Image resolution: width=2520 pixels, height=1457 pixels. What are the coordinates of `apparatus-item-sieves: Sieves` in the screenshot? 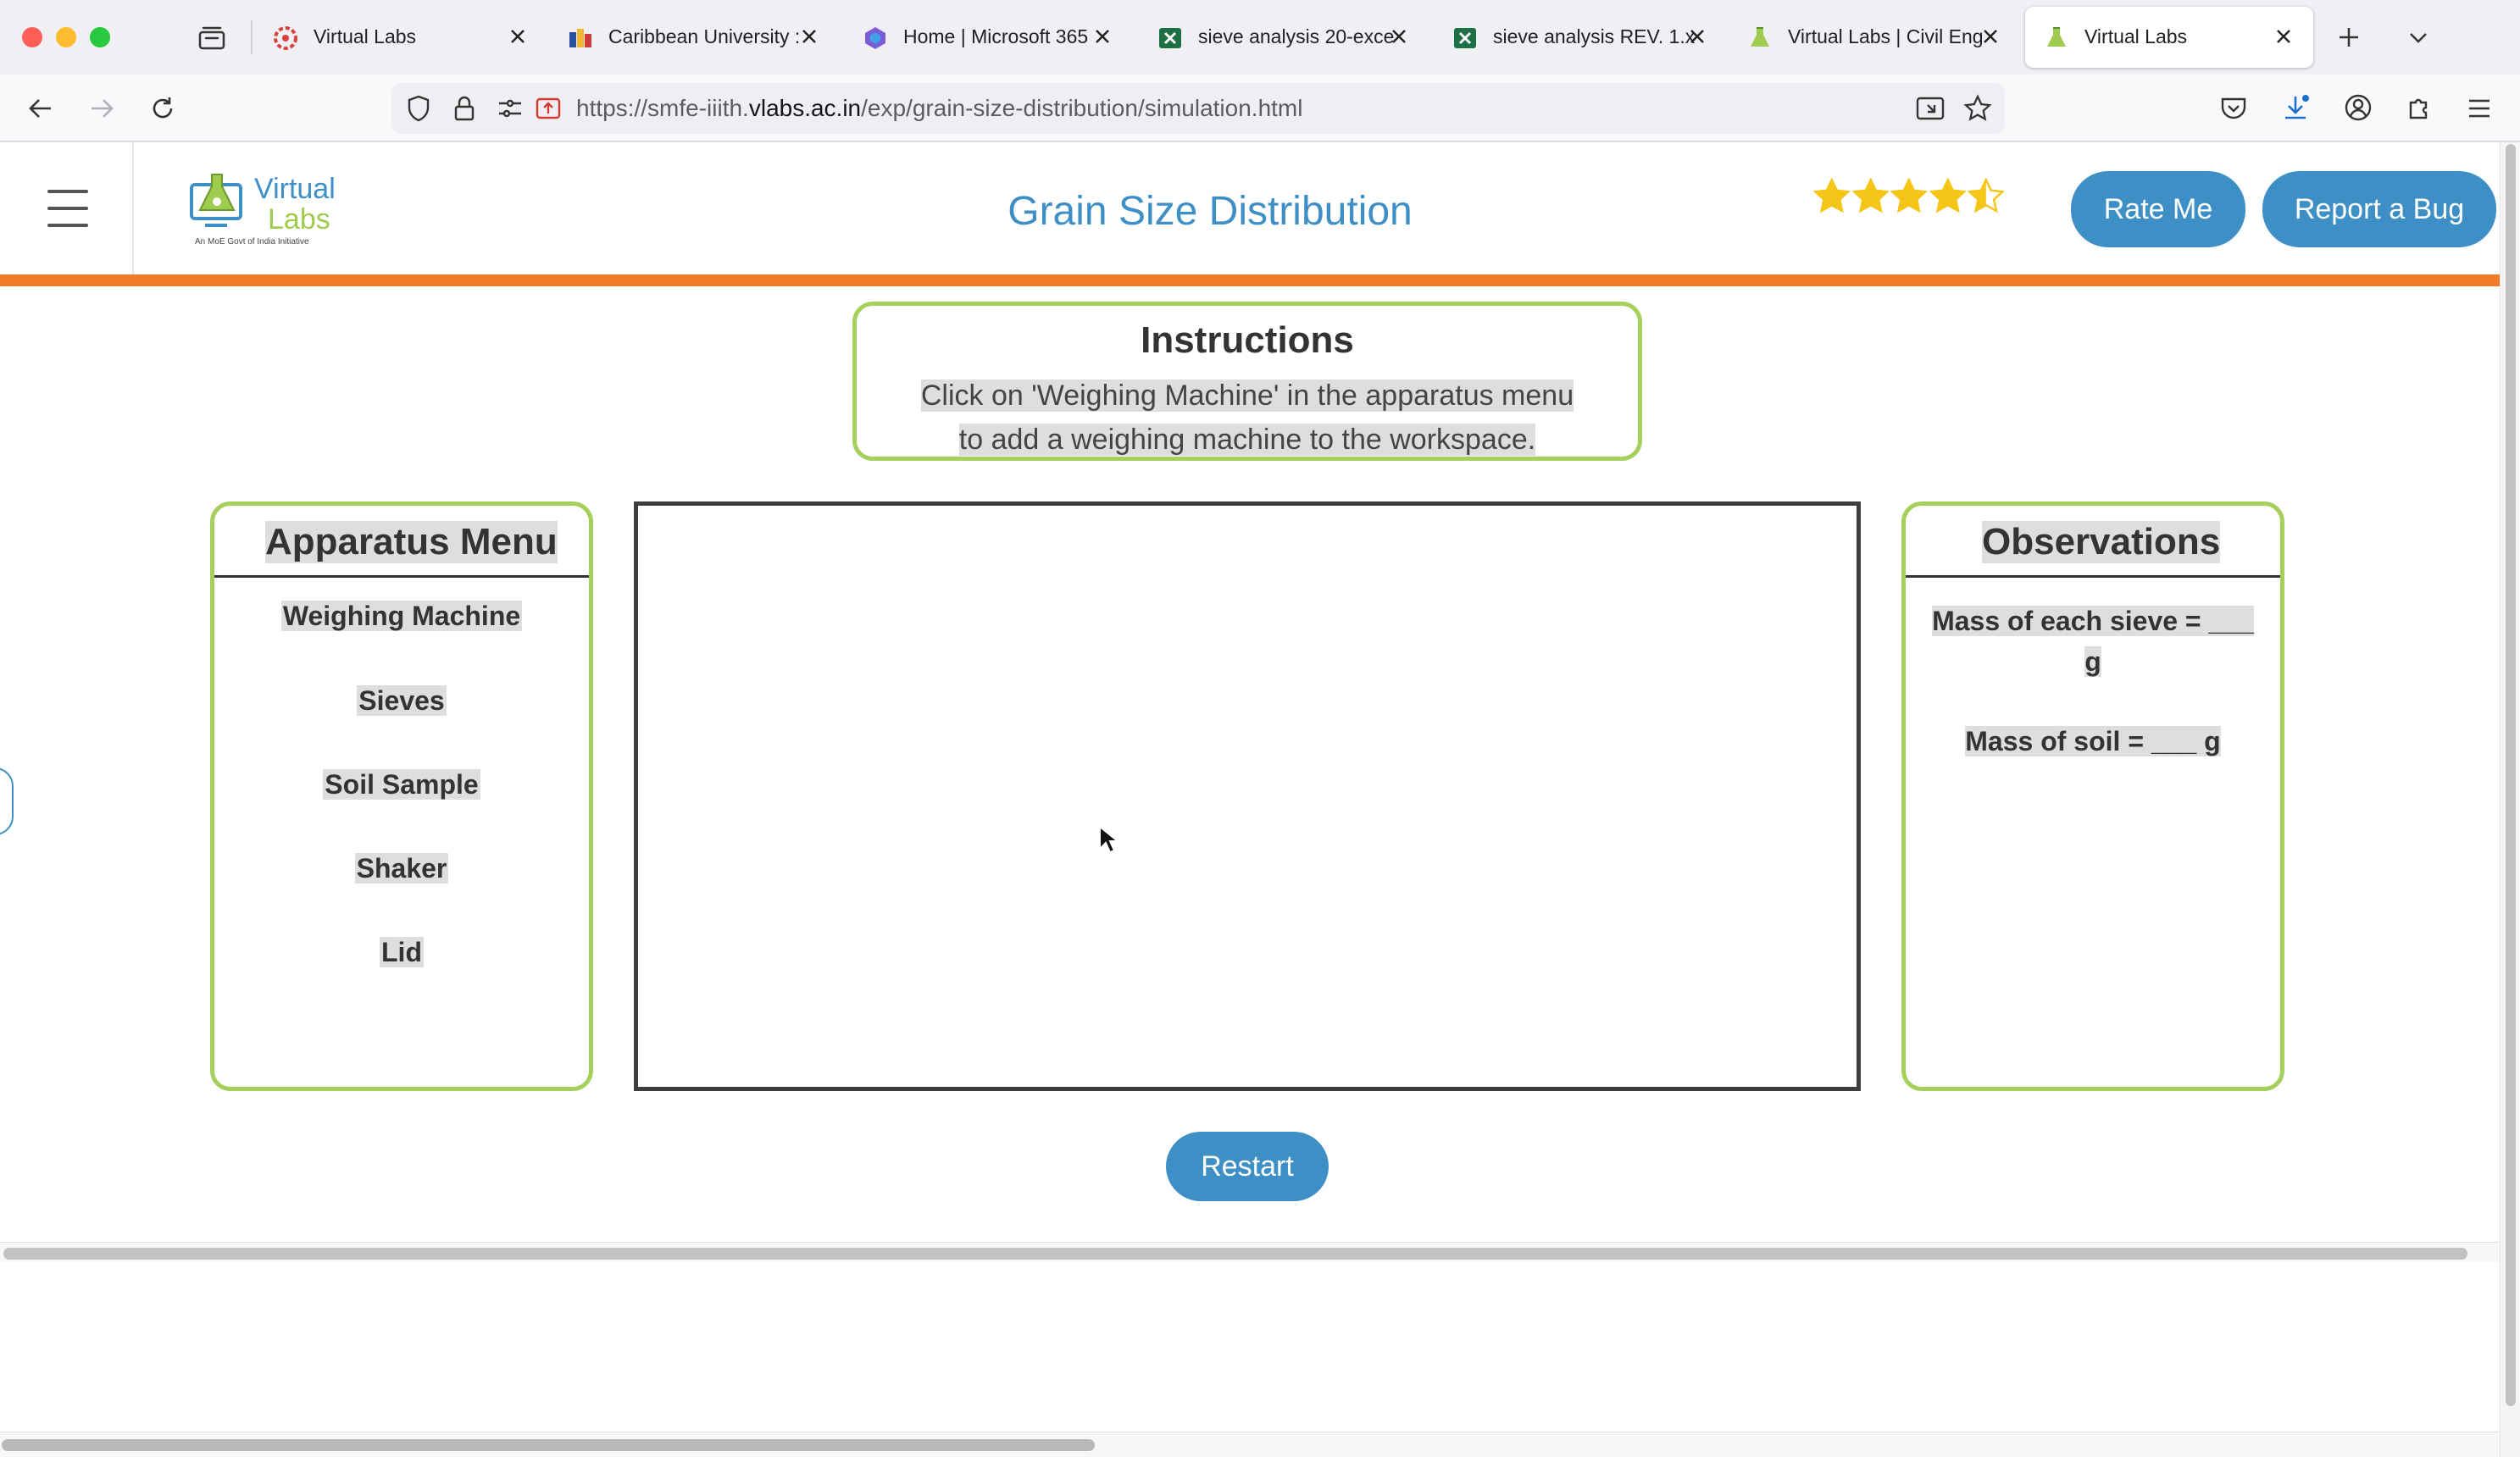 It's located at (402, 701).